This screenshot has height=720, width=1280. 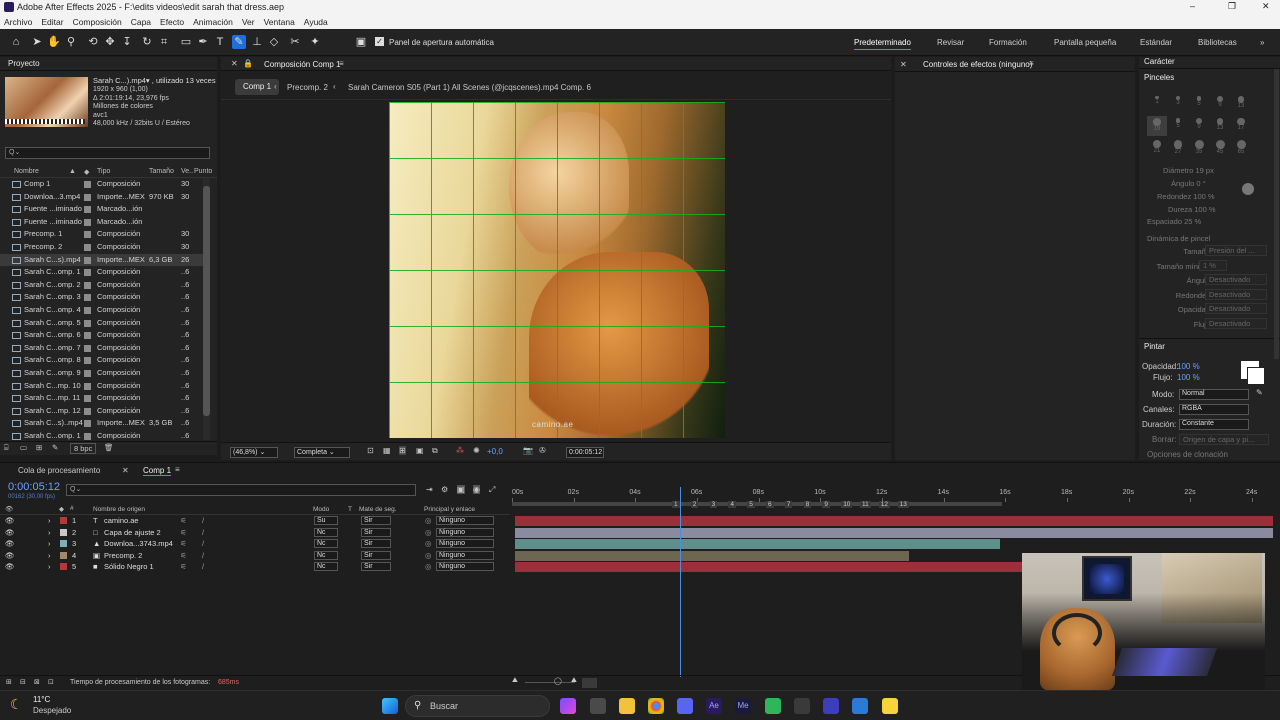 I want to click on timeline-timecode: 0:00:05:12, so click(x=34, y=487).